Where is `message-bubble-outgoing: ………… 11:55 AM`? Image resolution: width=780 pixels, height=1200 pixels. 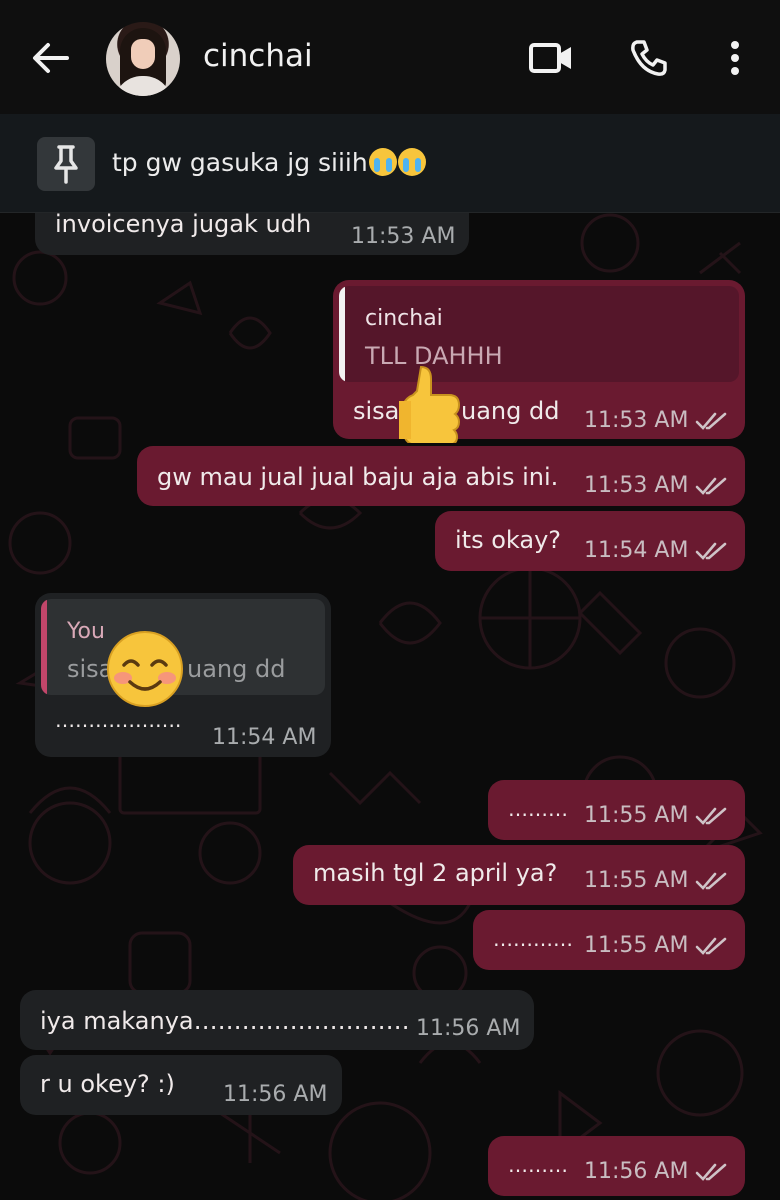 message-bubble-outgoing: ………… 11:55 AM is located at coordinates (609, 940).